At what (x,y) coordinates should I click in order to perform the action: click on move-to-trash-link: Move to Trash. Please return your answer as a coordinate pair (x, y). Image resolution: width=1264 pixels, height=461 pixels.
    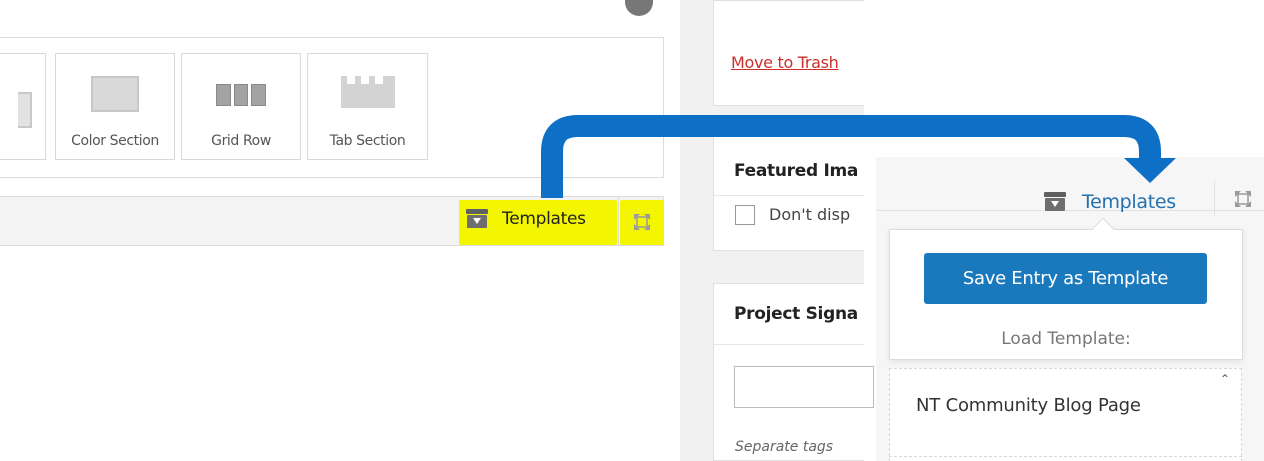
    Looking at the image, I should click on (785, 62).